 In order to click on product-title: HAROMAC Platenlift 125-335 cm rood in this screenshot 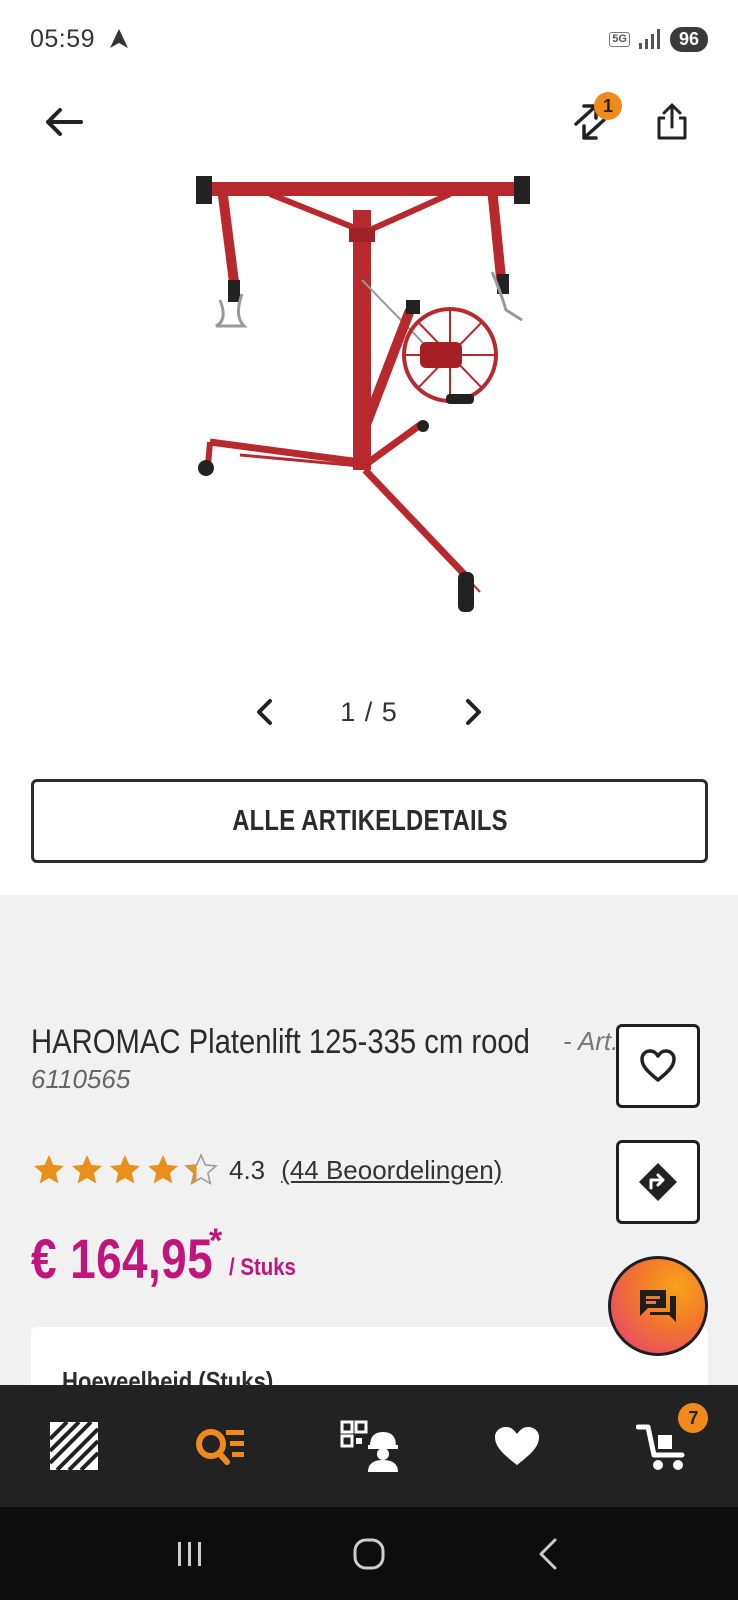, I will do `click(341, 1042)`.